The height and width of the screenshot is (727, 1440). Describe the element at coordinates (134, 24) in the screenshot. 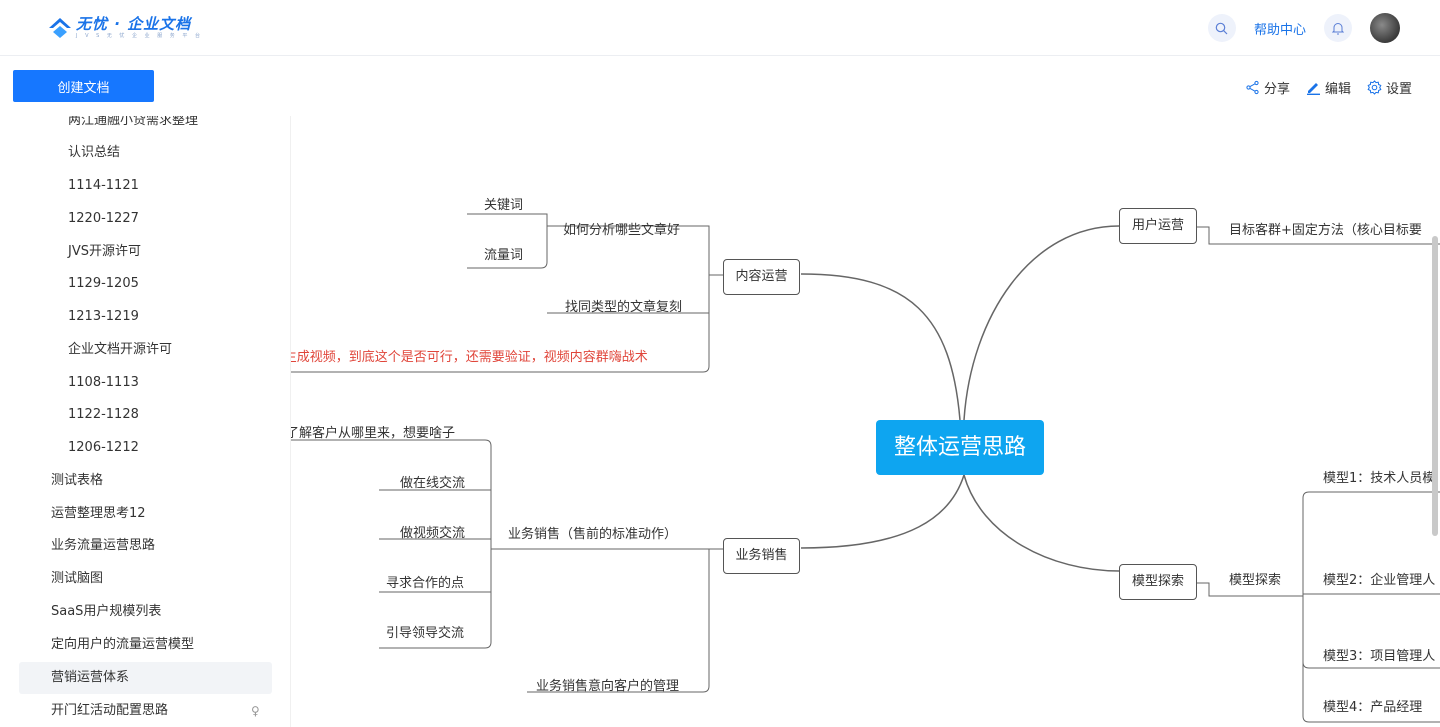

I see `logo-title: 无忧 · 企业文档` at that location.